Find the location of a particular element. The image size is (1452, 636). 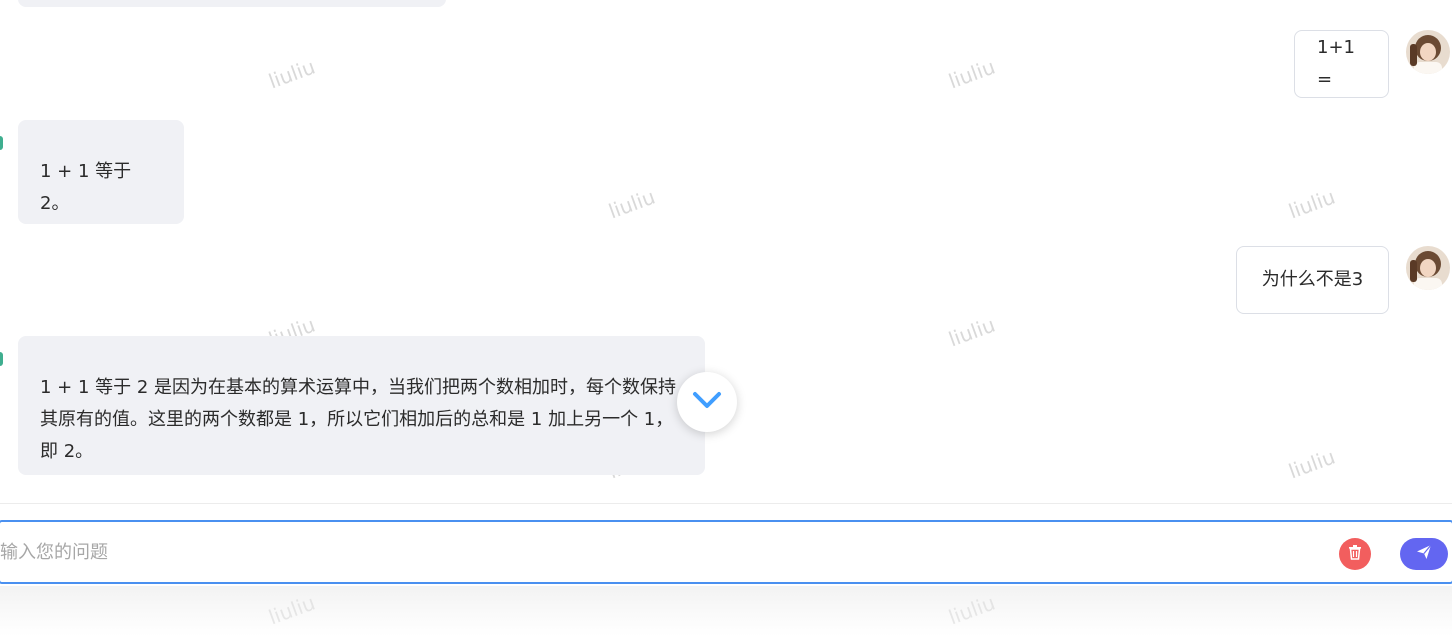

previous-assistant-bubble is located at coordinates (232, 3).